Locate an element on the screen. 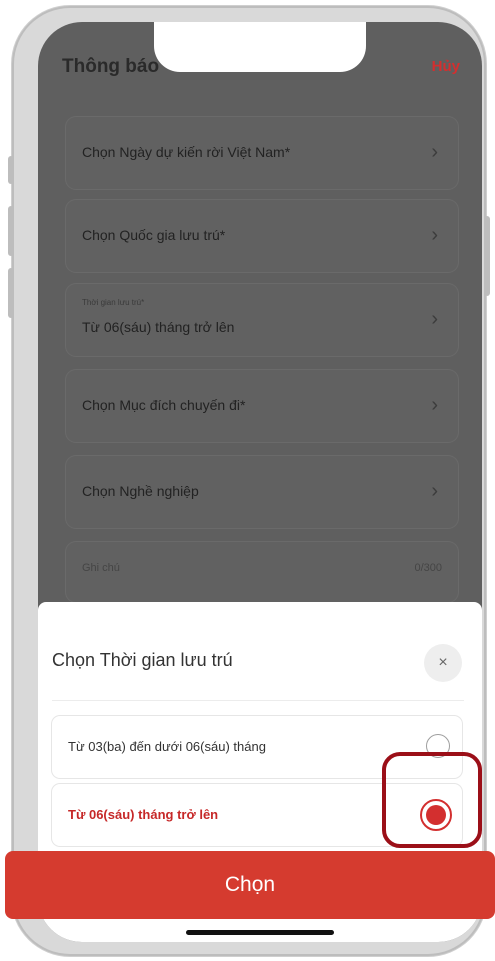 The width and height of the screenshot is (495, 961). cancel-link: Hủy is located at coordinates (446, 66).